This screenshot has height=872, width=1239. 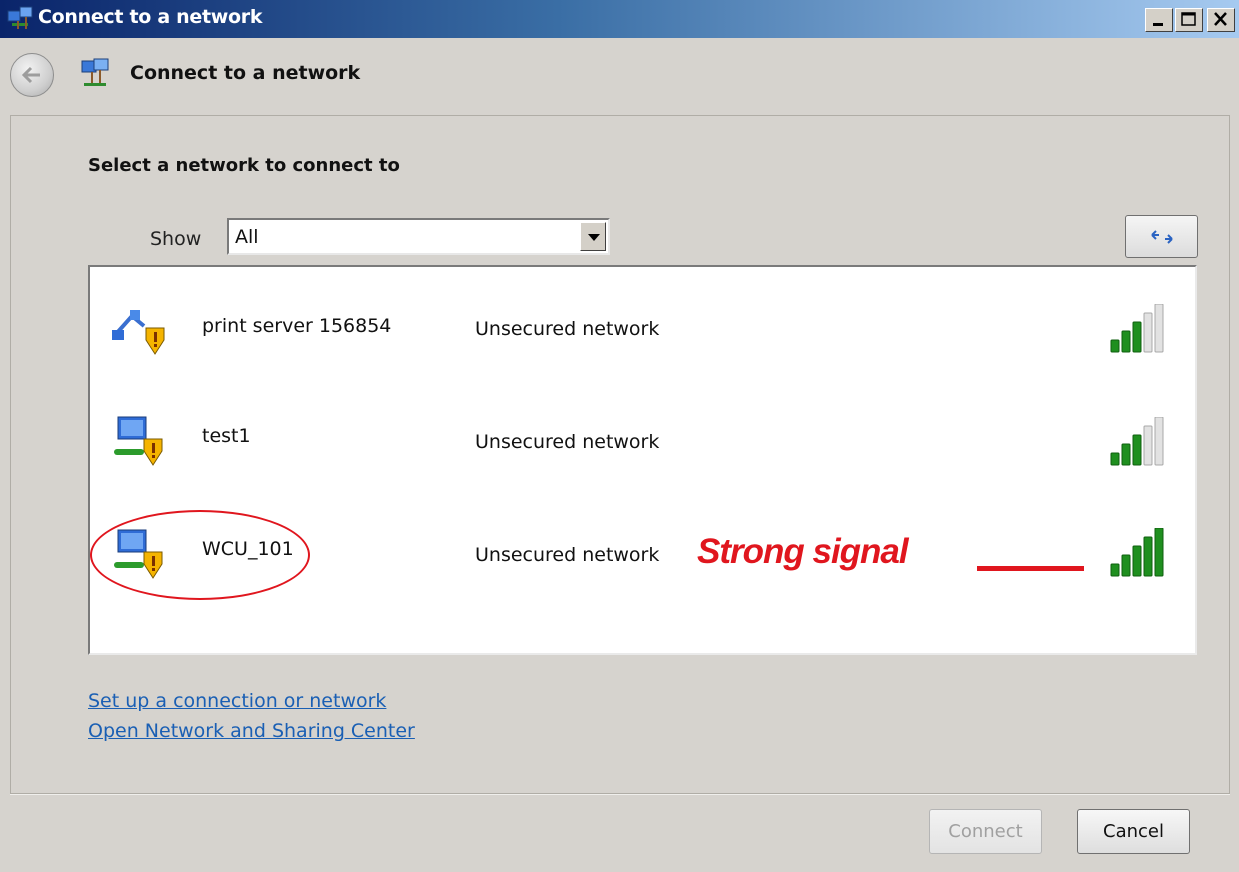 I want to click on back-arrow-icon, so click(x=30, y=75).